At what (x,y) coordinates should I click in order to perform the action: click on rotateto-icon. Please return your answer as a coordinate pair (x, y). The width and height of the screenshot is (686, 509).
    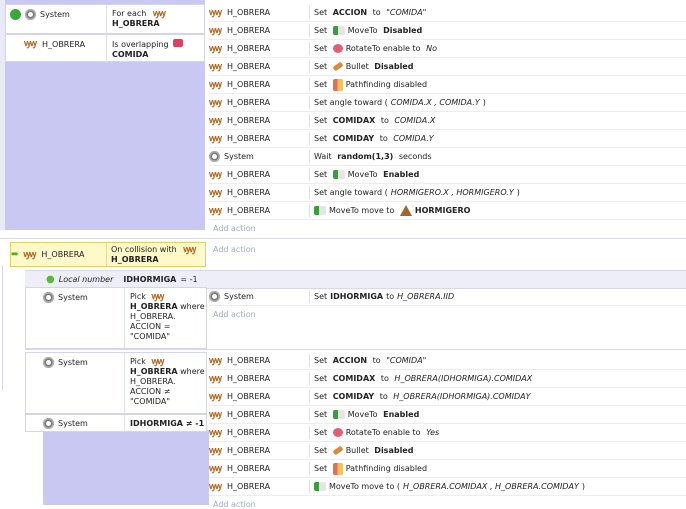
    Looking at the image, I should click on (337, 432).